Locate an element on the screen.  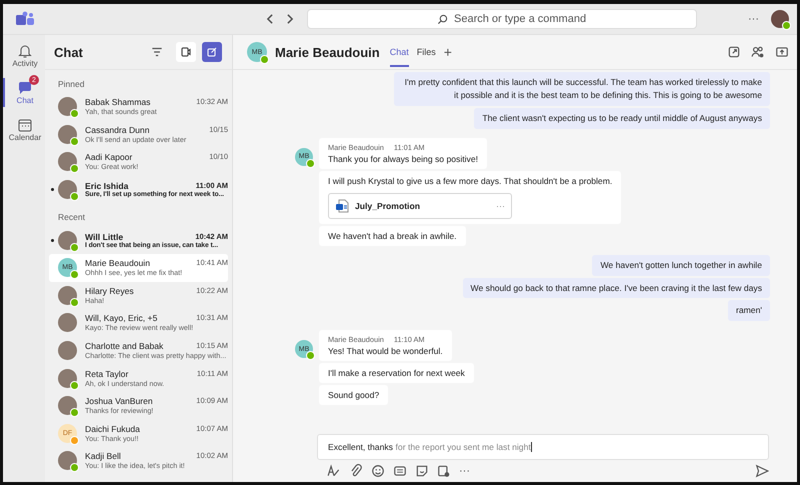
tab: Files is located at coordinates (426, 52).